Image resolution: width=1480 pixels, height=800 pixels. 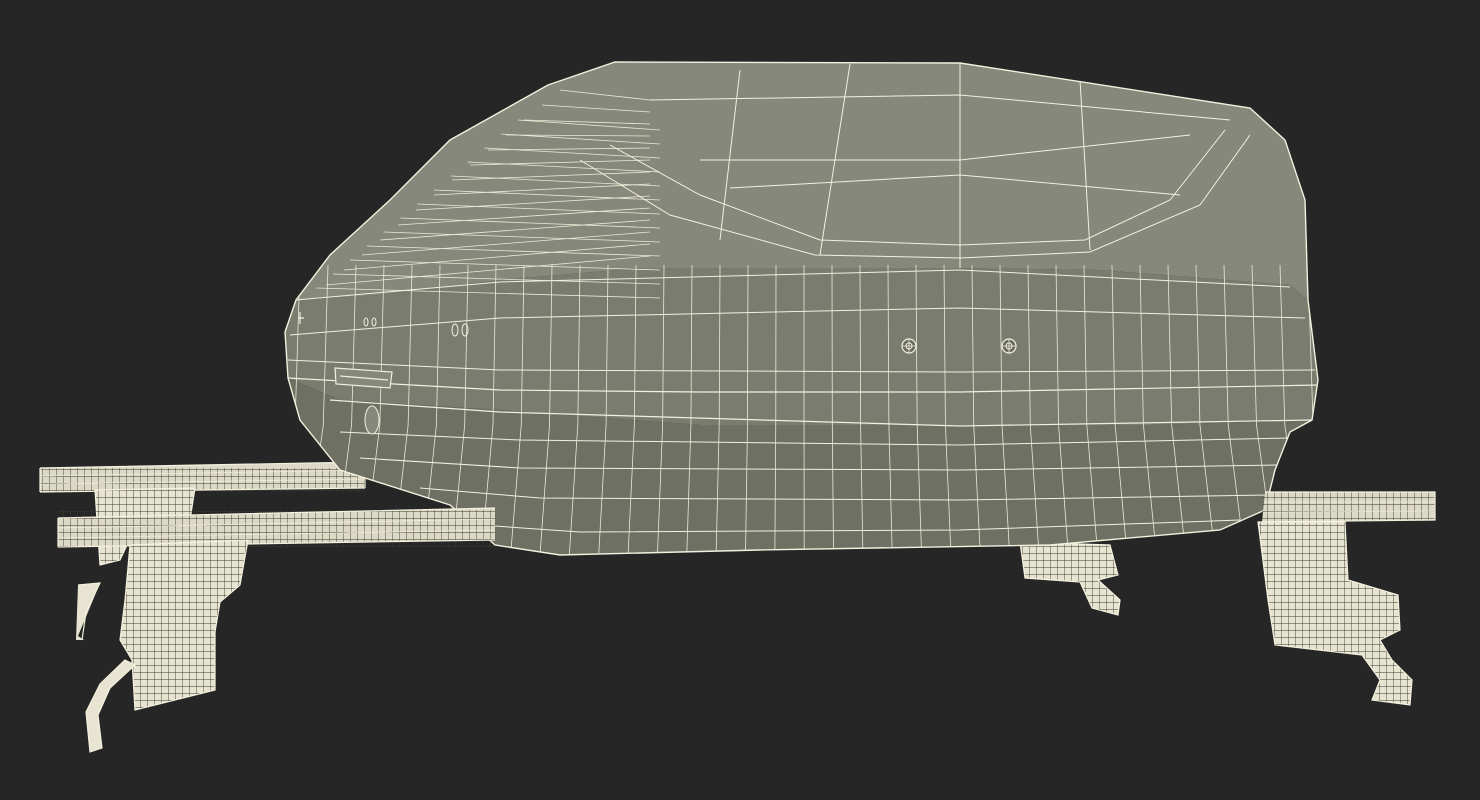 What do you see at coordinates (276, 527) in the screenshot?
I see `front-crossbar` at bounding box center [276, 527].